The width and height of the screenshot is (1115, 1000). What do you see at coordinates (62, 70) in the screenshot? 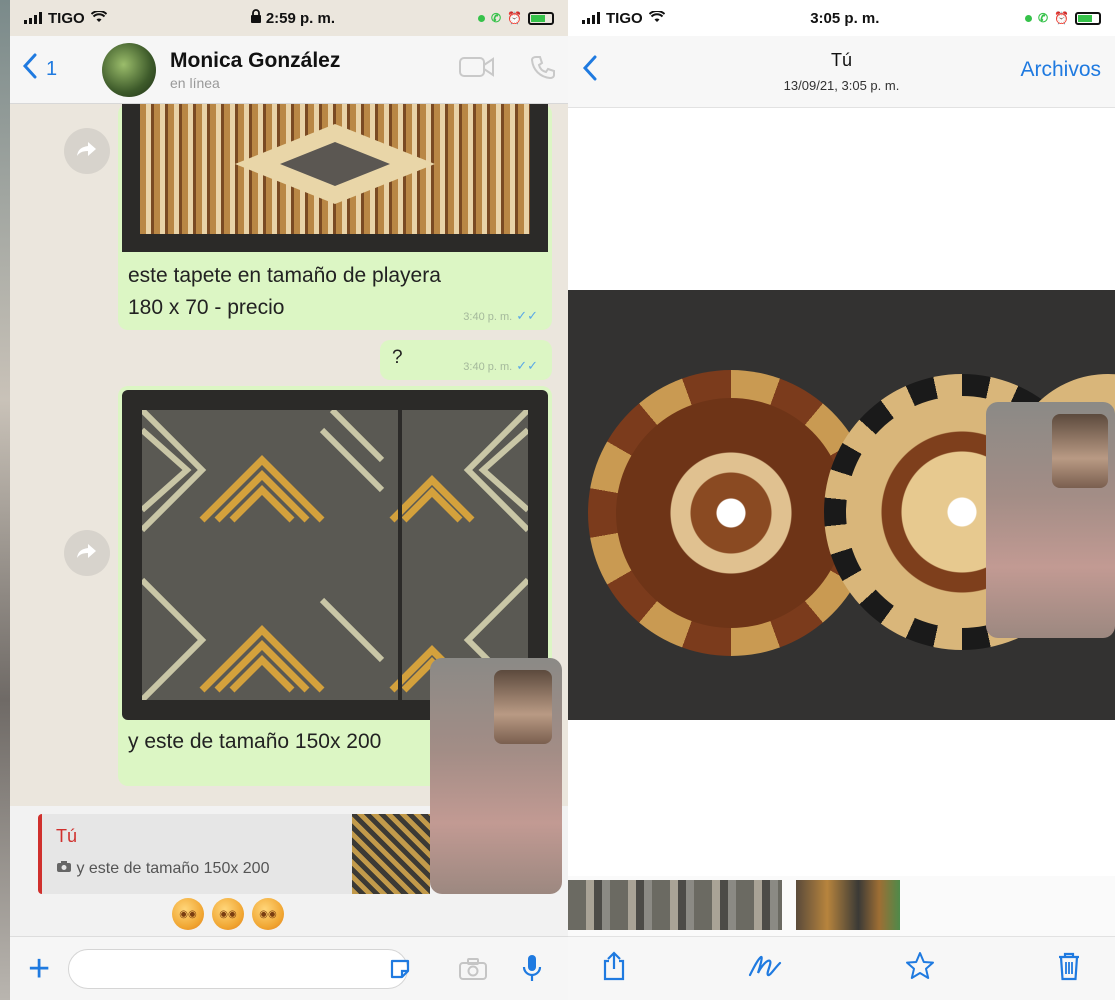
I see `back-button: 1` at bounding box center [62, 70].